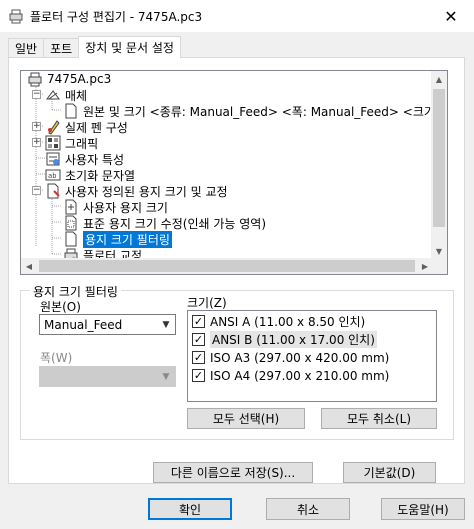 The image size is (474, 529). What do you see at coordinates (190, 509) in the screenshot?
I see `ok-button: 확인` at bounding box center [190, 509].